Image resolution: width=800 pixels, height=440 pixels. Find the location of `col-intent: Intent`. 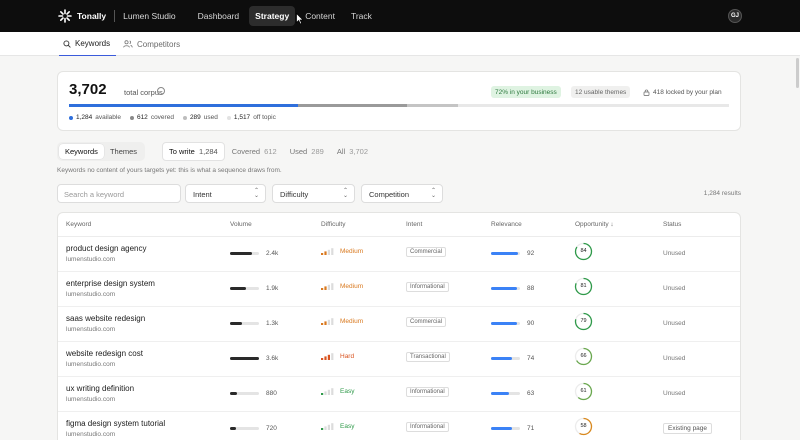

col-intent: Intent is located at coordinates (414, 224).